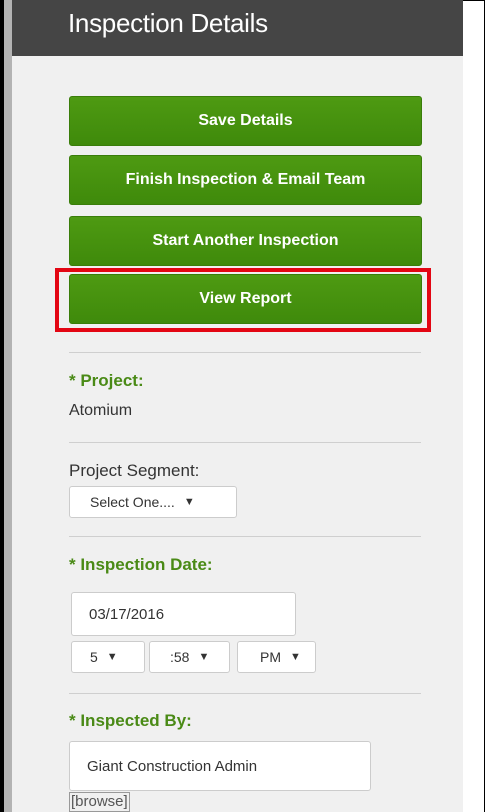 Image resolution: width=485 pixels, height=812 pixels. What do you see at coordinates (180, 657) in the screenshot?
I see `minute-value: :58` at bounding box center [180, 657].